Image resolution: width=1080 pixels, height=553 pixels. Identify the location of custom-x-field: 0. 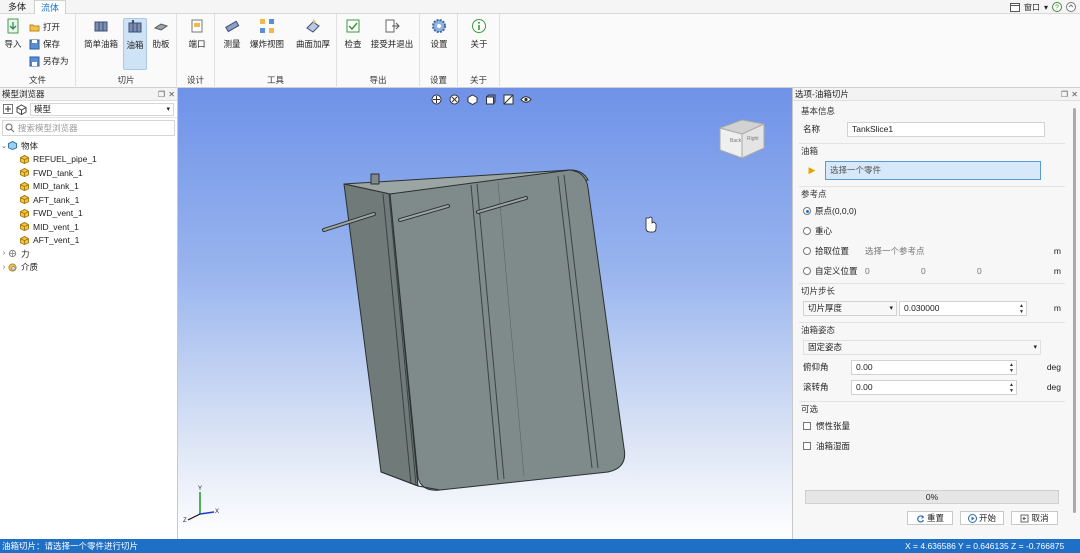
(893, 271).